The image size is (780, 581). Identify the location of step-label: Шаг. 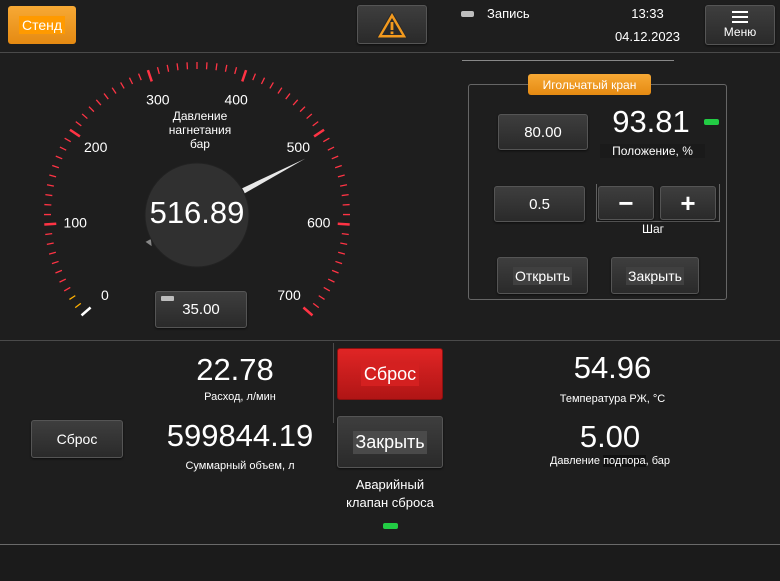
(653, 229).